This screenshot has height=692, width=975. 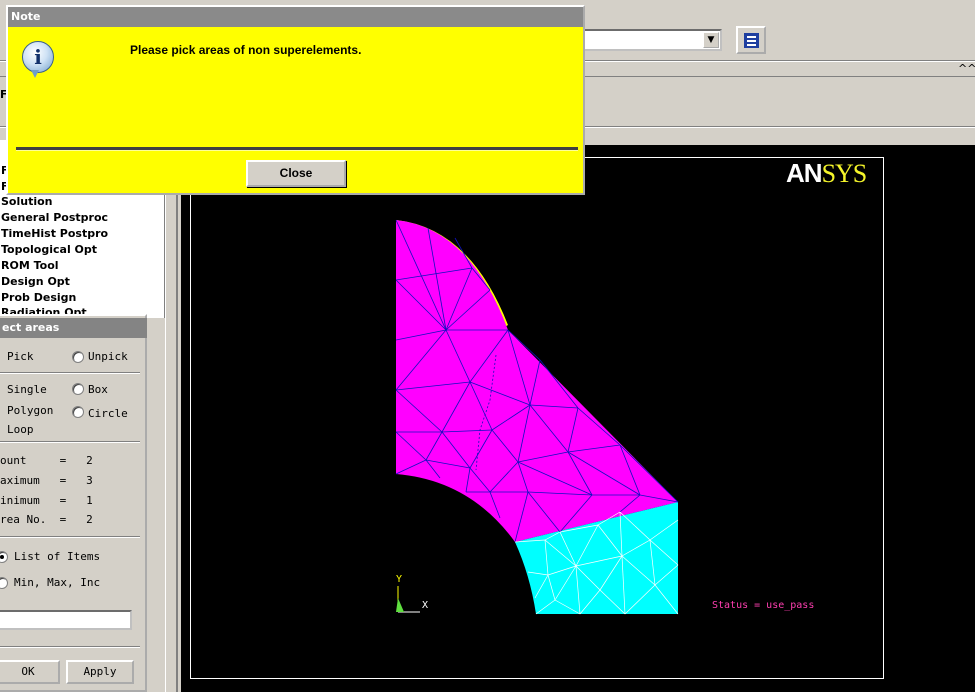 What do you see at coordinates (46, 460) in the screenshot?
I see `count-readout: ount = 2` at bounding box center [46, 460].